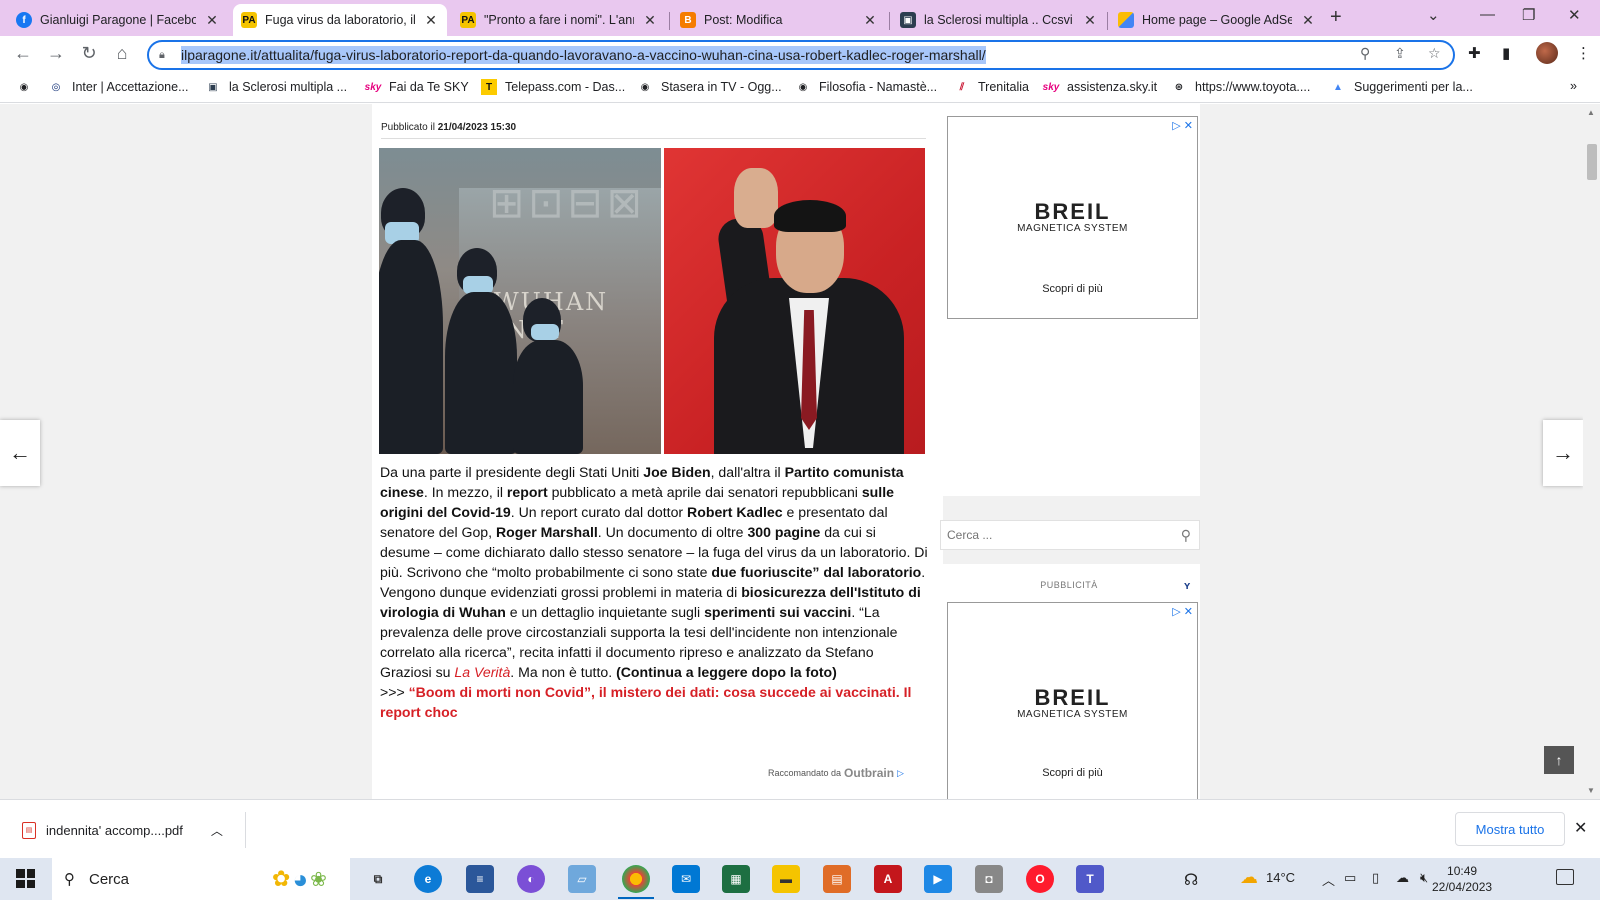 This screenshot has height=900, width=1600. I want to click on task-view-icon: ⧉, so click(378, 879).